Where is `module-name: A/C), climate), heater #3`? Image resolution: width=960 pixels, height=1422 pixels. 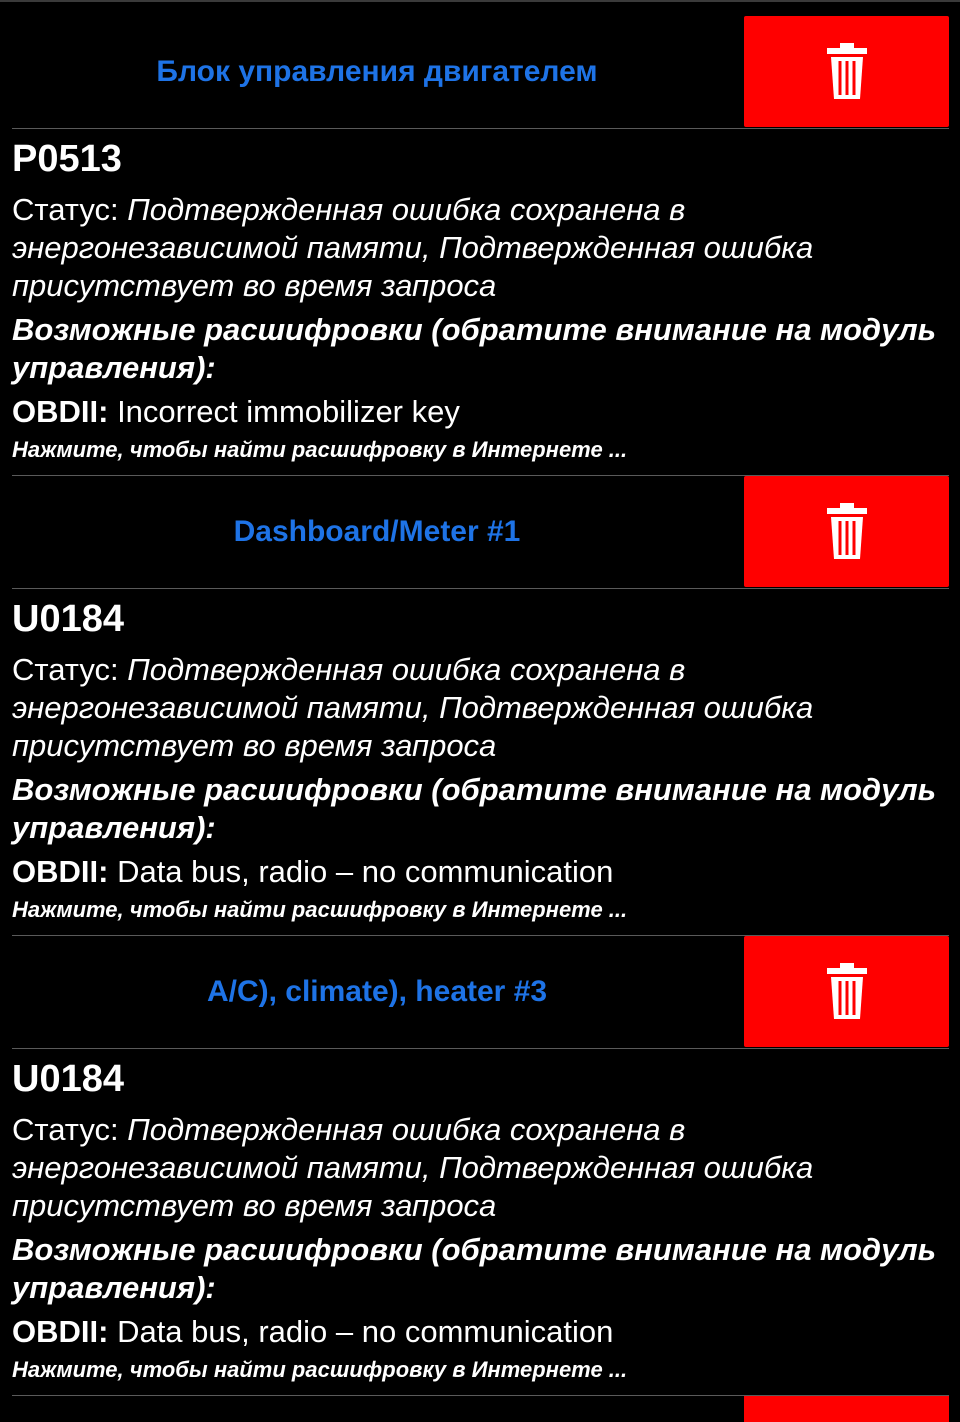 module-name: A/C), climate), heater #3 is located at coordinates (377, 991).